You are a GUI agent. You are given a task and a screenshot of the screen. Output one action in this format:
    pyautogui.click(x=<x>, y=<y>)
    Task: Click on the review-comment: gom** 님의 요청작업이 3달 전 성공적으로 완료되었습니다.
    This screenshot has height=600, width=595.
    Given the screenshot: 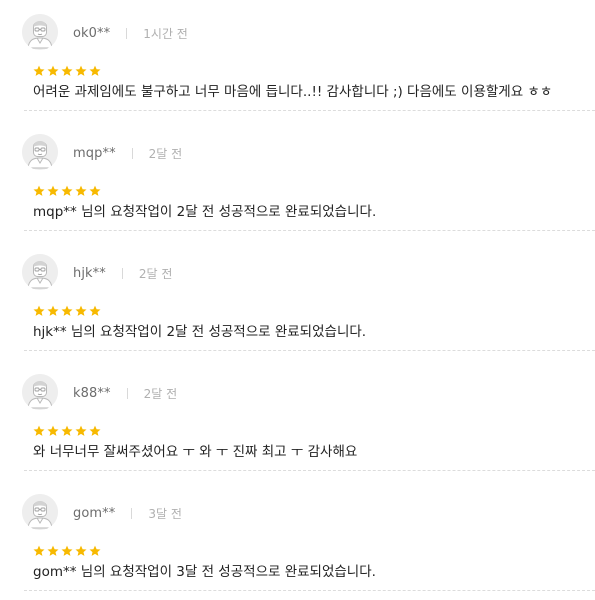 What is the action you would take?
    pyautogui.click(x=204, y=572)
    